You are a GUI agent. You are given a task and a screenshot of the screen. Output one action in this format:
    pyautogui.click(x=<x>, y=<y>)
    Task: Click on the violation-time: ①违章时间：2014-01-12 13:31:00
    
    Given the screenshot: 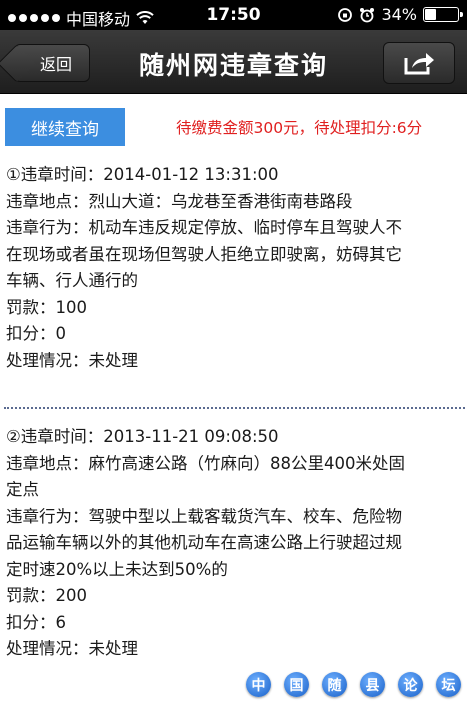 What is the action you would take?
    pyautogui.click(x=142, y=174)
    